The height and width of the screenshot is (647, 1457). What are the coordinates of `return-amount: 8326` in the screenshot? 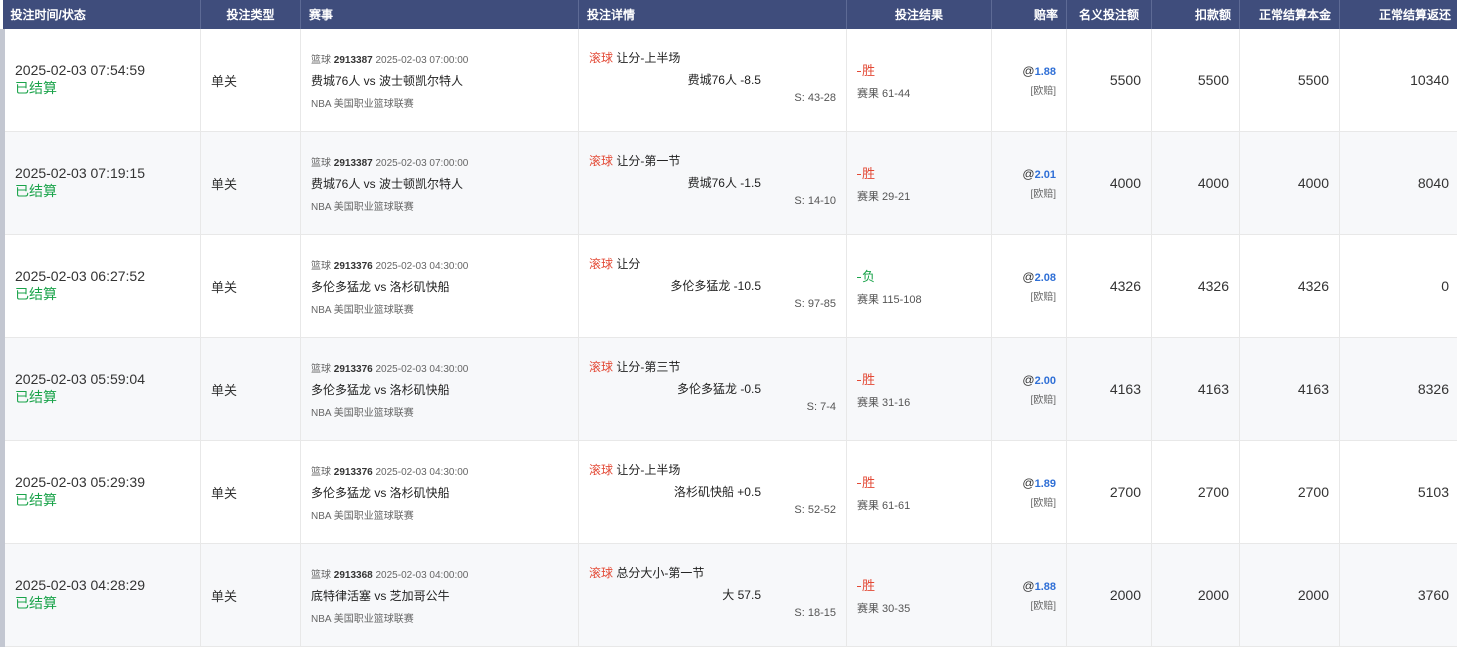 It's located at (1398, 389).